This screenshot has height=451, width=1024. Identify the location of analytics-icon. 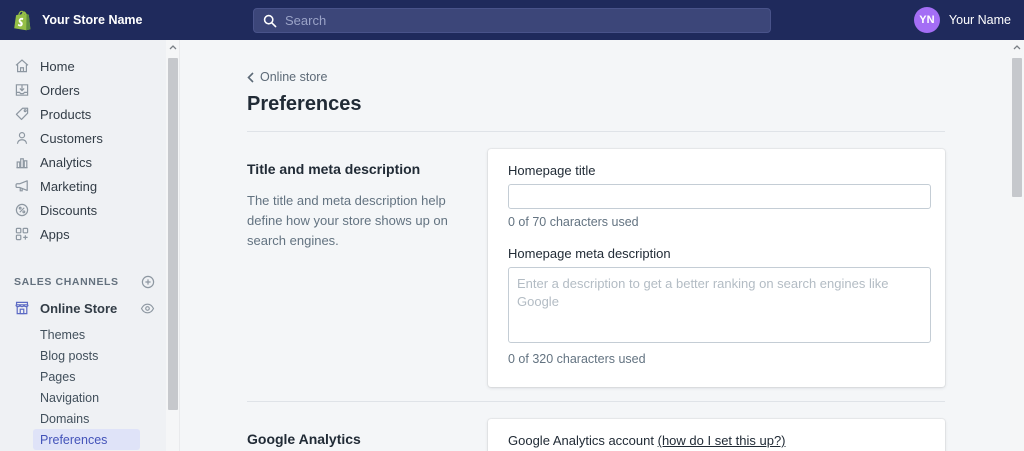
(22, 162).